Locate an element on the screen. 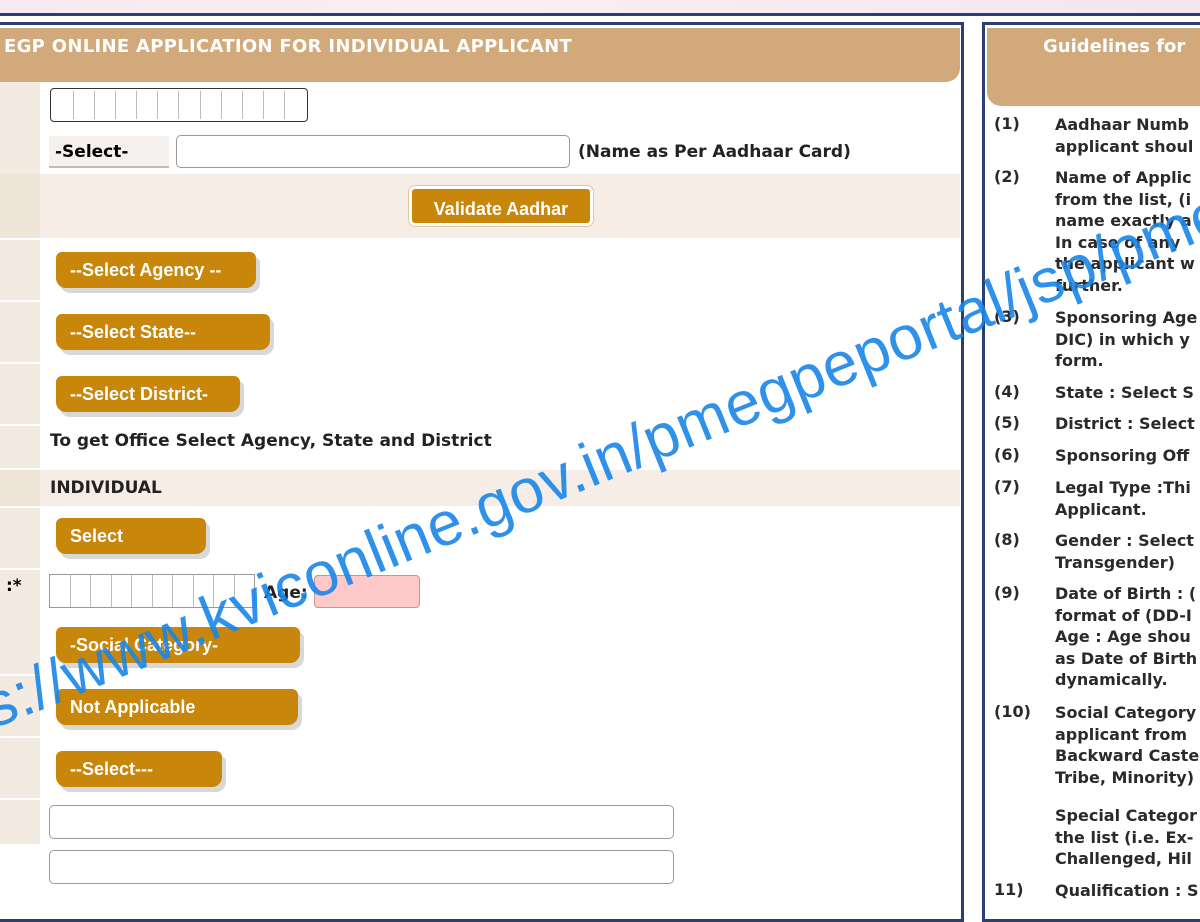  gender-select: Select is located at coordinates (131, 536).